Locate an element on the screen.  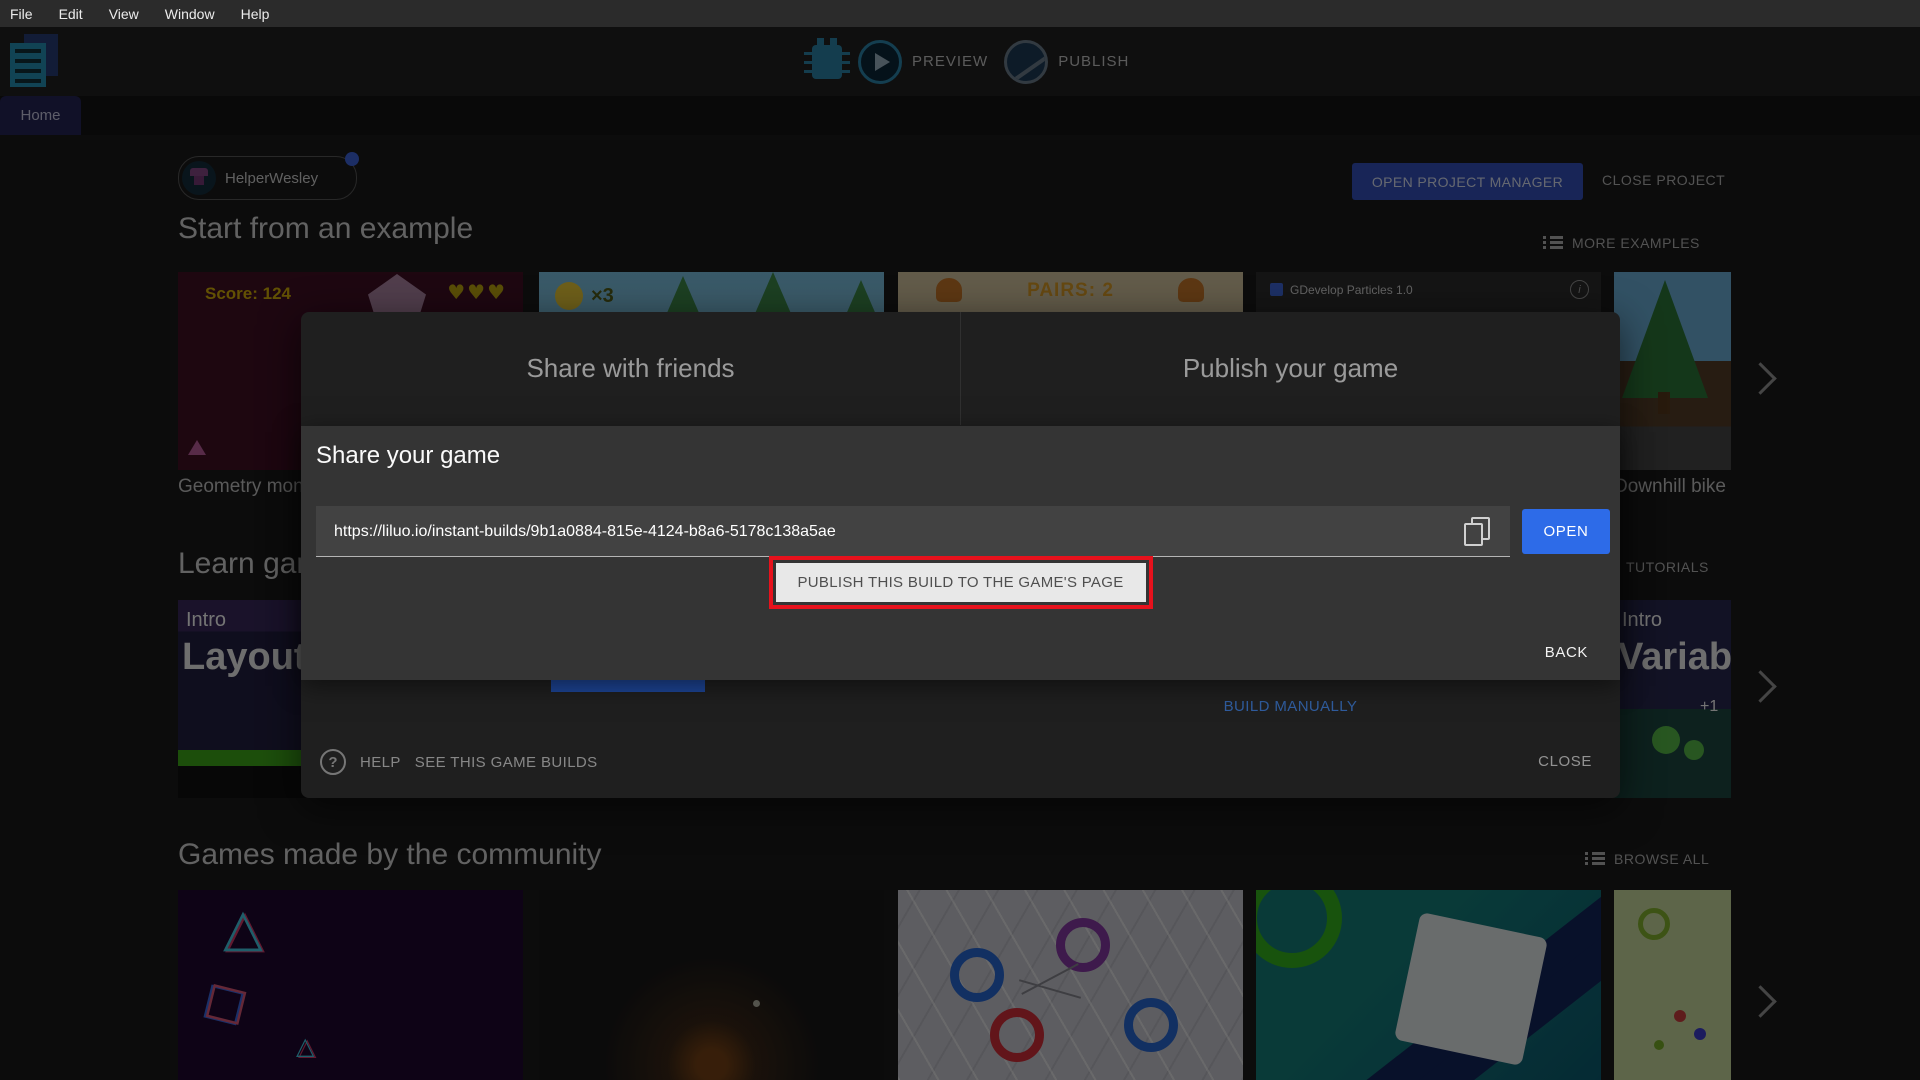
build-url-input is located at coordinates (894, 532).